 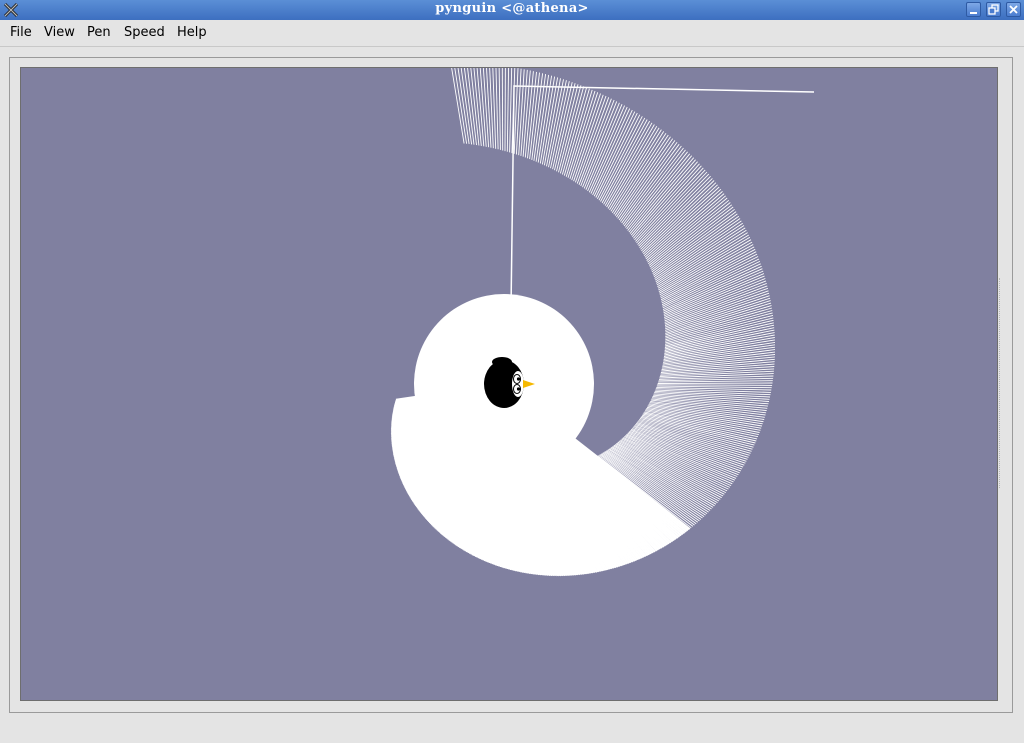 I want to click on menu-bar: File View Pen Speed Help, so click(x=512, y=33).